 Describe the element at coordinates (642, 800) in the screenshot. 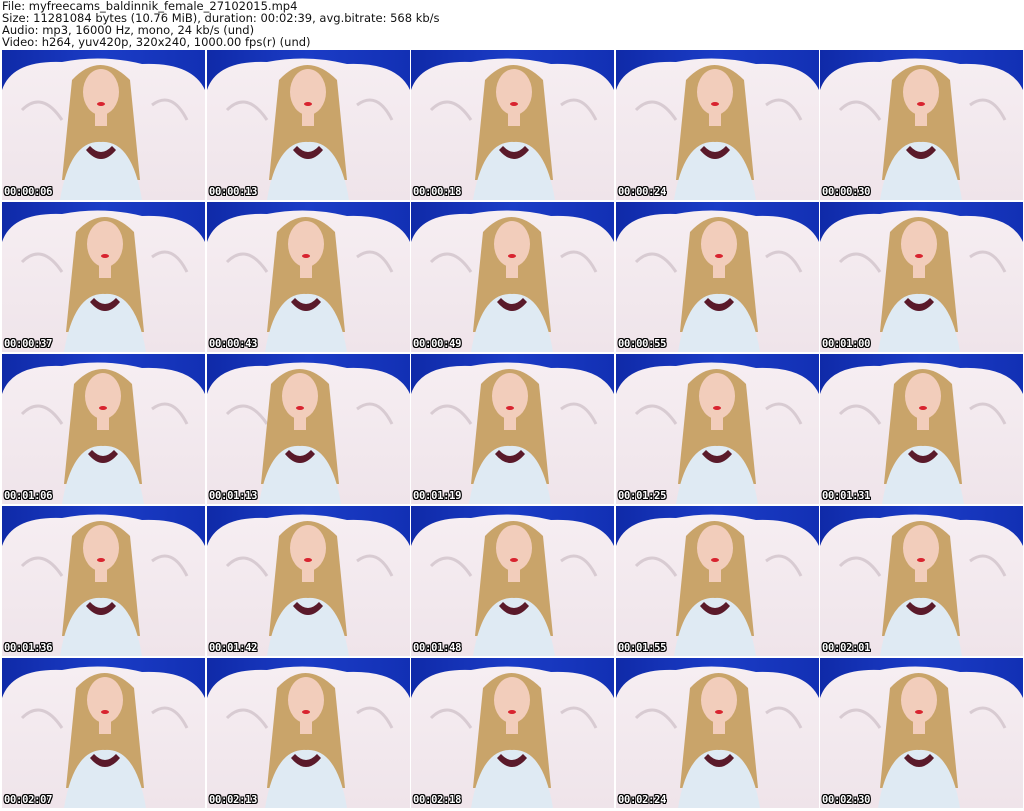

I see `thumbnail-timestamp: 00:02:24` at that location.